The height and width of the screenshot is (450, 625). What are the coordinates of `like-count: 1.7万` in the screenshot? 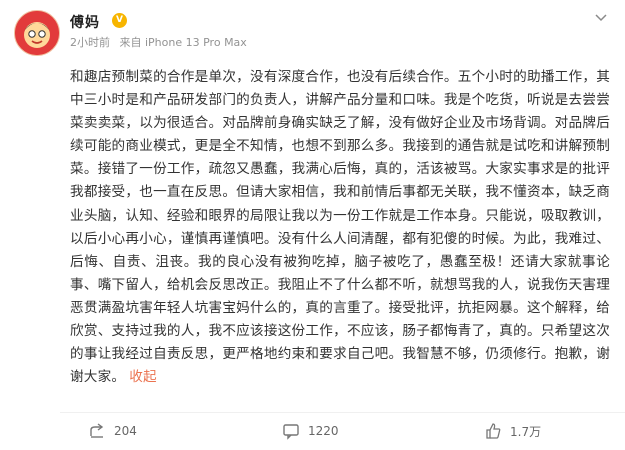 It's located at (526, 431).